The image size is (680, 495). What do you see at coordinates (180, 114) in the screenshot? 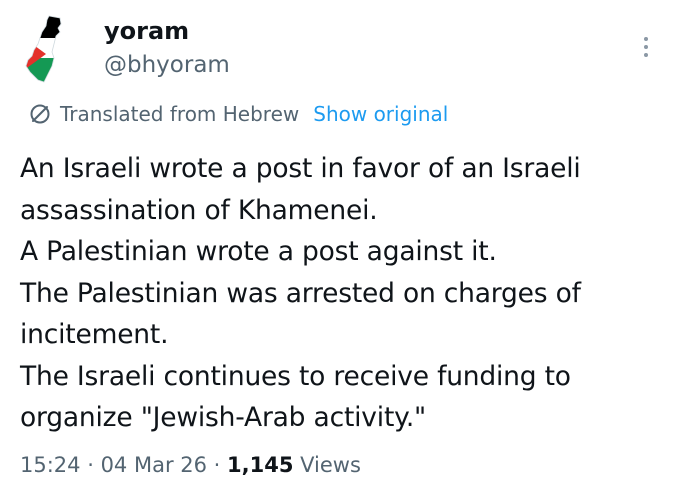
I see `translated-label: Translated from Hebrew` at bounding box center [180, 114].